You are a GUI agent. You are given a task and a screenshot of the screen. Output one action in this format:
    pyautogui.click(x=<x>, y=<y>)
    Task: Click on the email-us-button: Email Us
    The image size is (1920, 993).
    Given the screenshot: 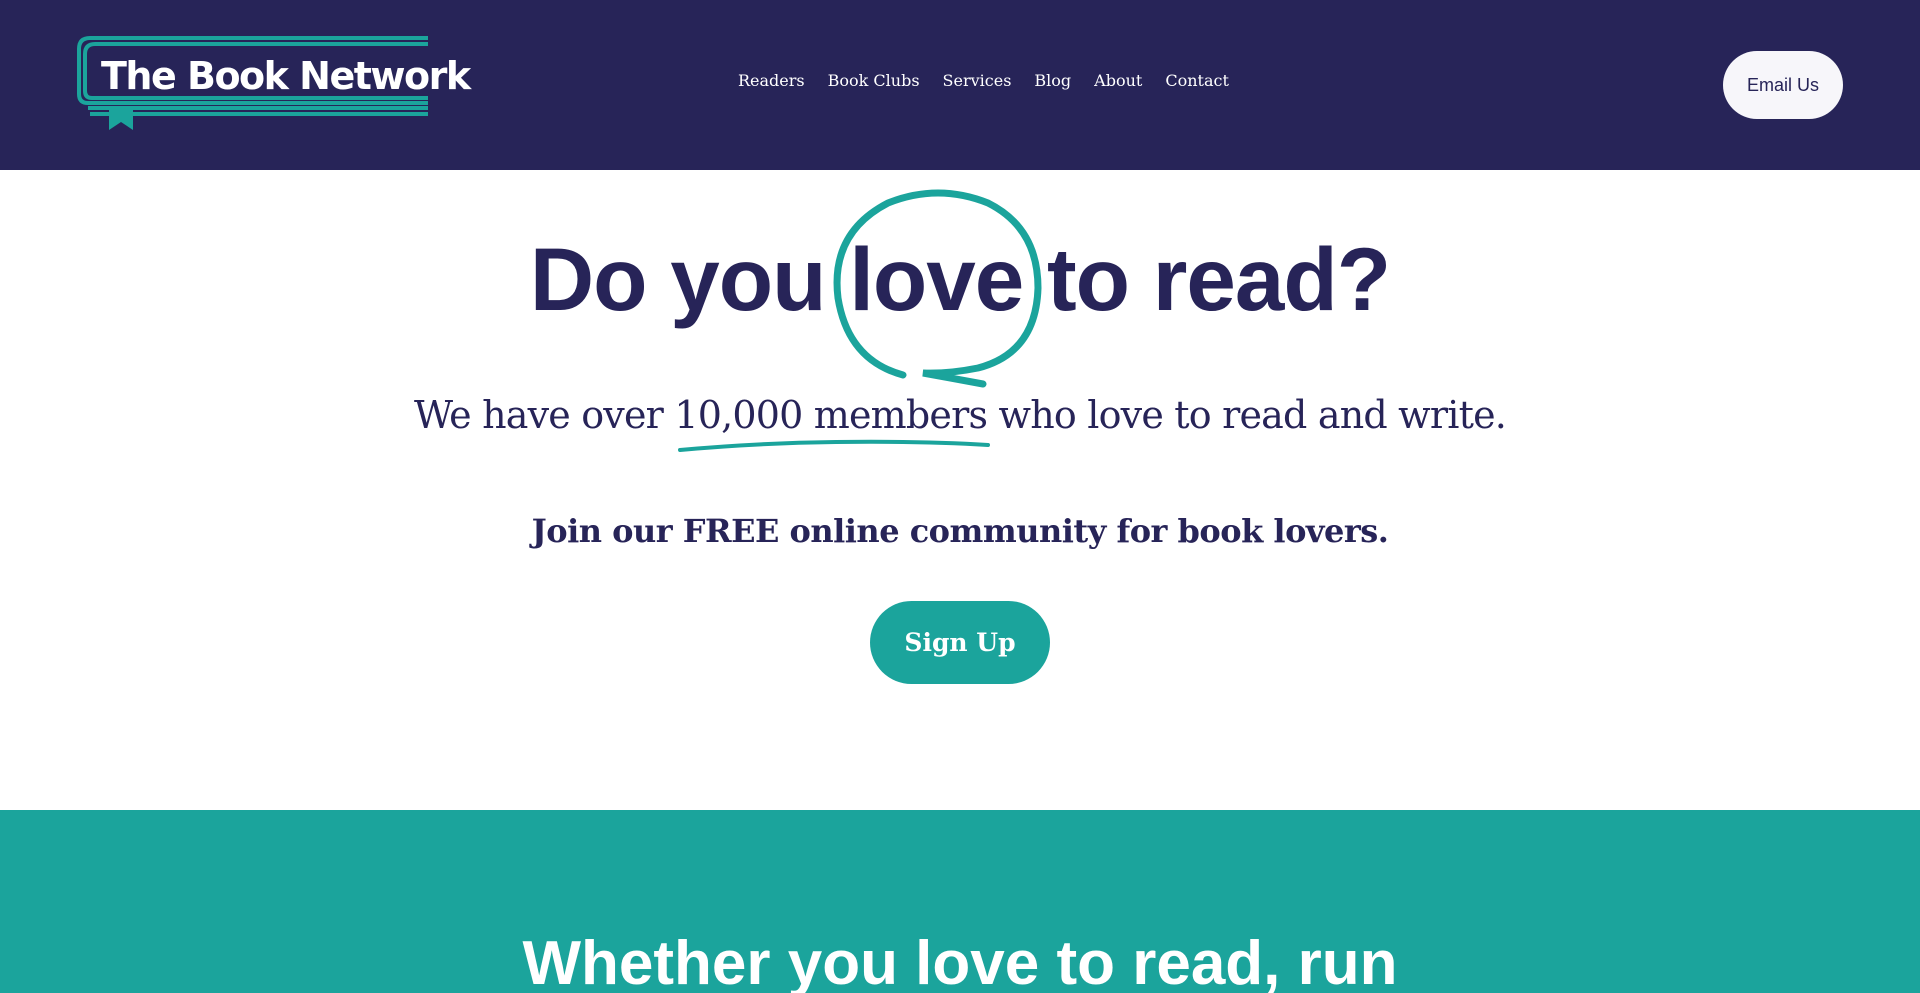 What is the action you would take?
    pyautogui.click(x=1783, y=85)
    